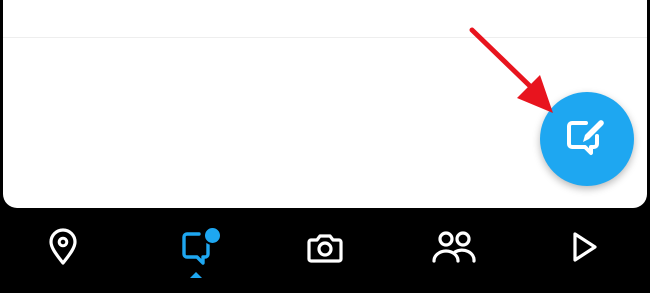  I want to click on nav-item-chat, so click(196, 254).